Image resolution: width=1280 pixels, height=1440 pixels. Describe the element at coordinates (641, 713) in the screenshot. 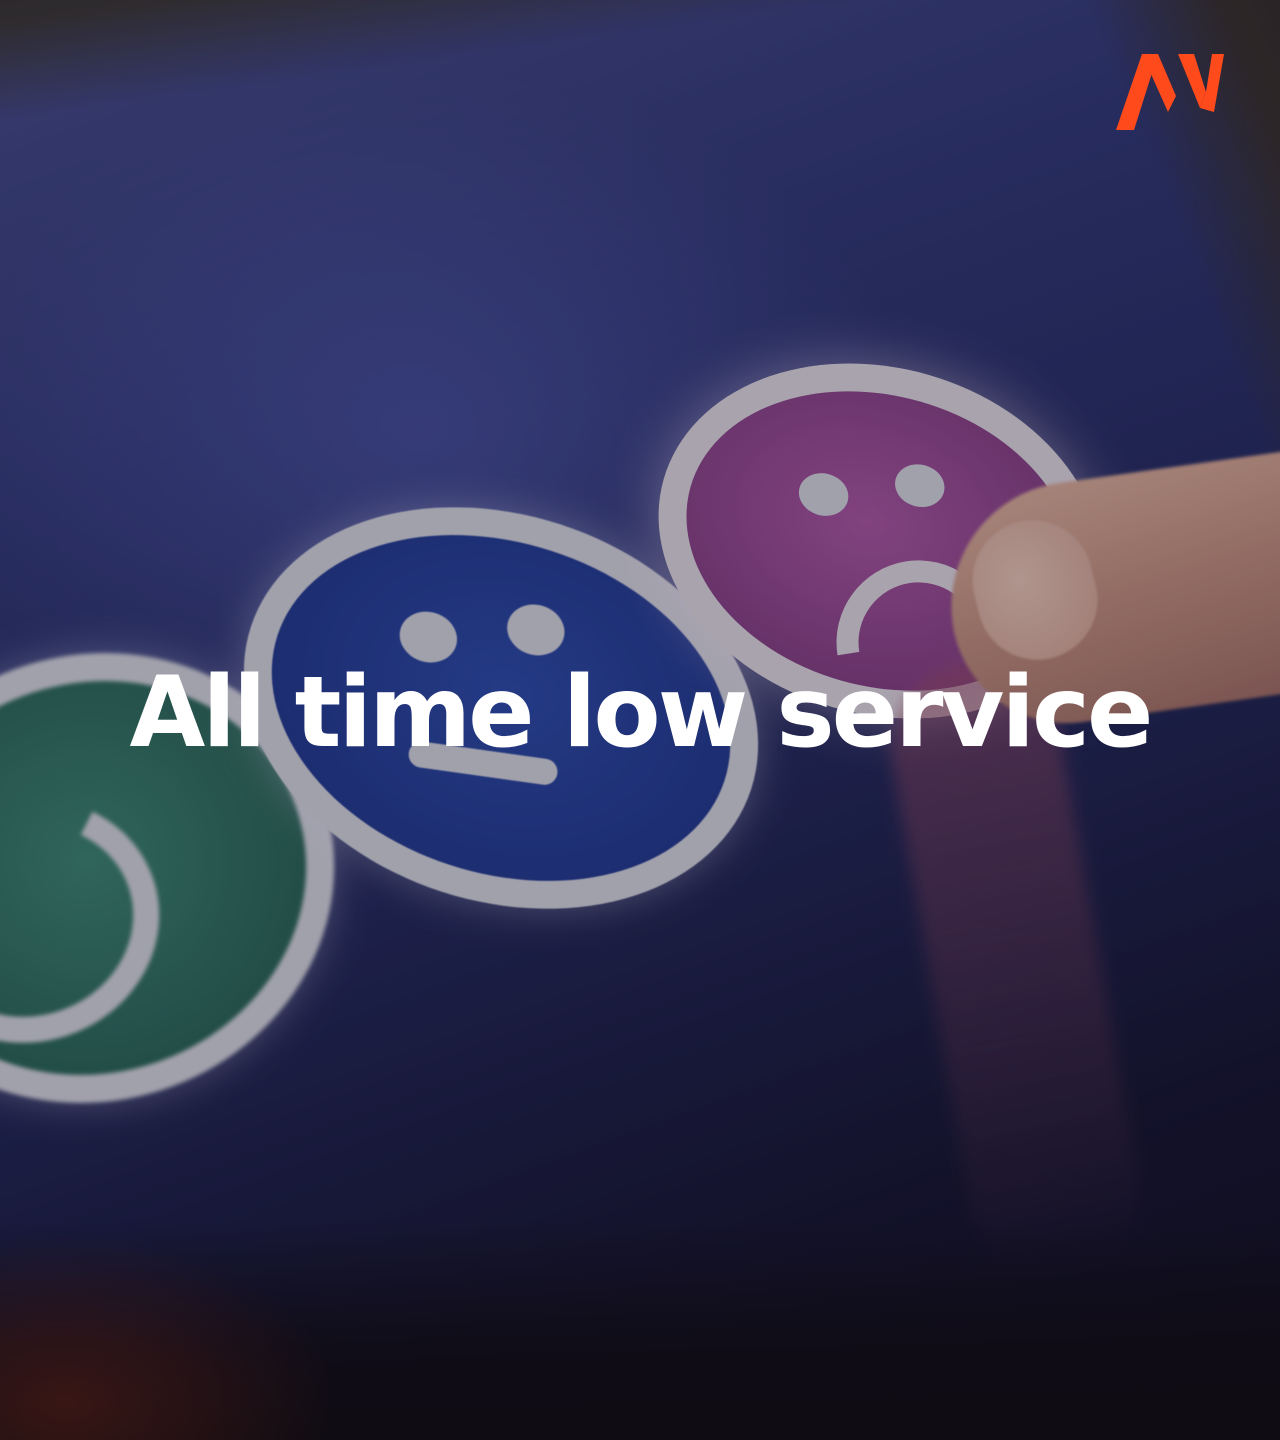

I see `headline: All time low service` at that location.